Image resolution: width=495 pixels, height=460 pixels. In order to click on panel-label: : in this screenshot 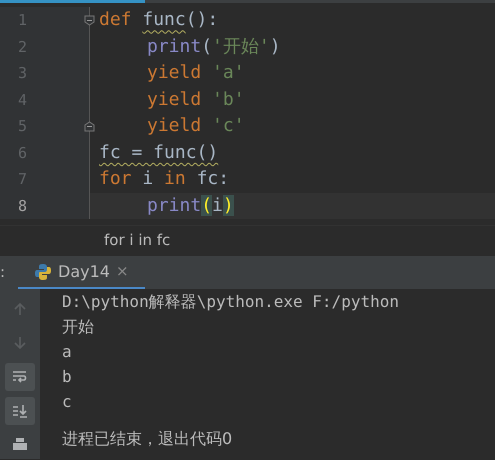, I will do `click(3, 273)`.